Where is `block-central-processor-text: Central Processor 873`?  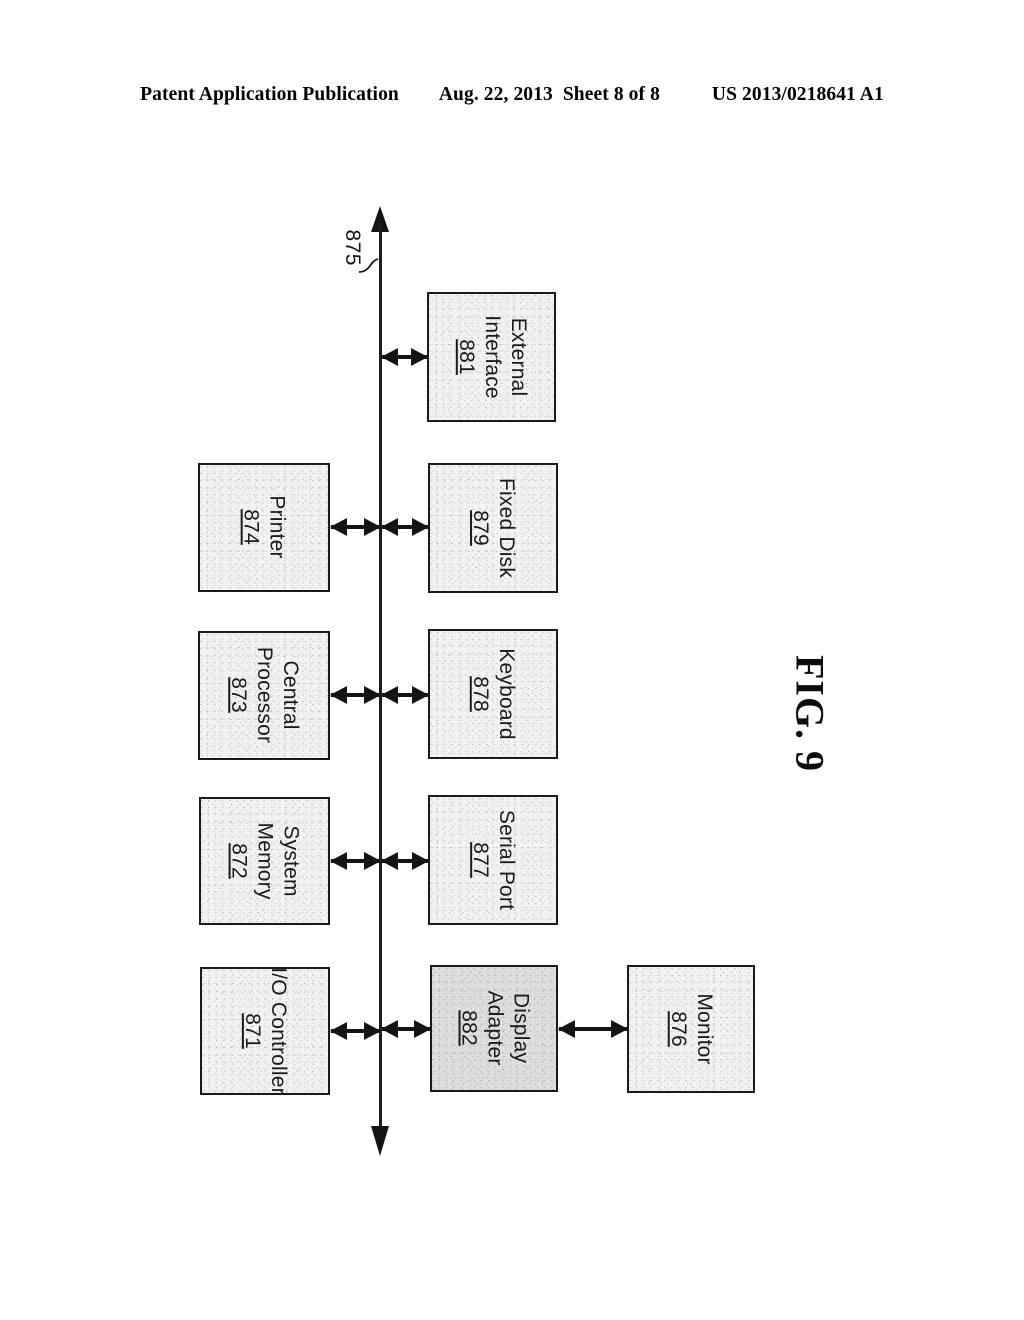 block-central-processor-text: Central Processor 873 is located at coordinates (264, 695).